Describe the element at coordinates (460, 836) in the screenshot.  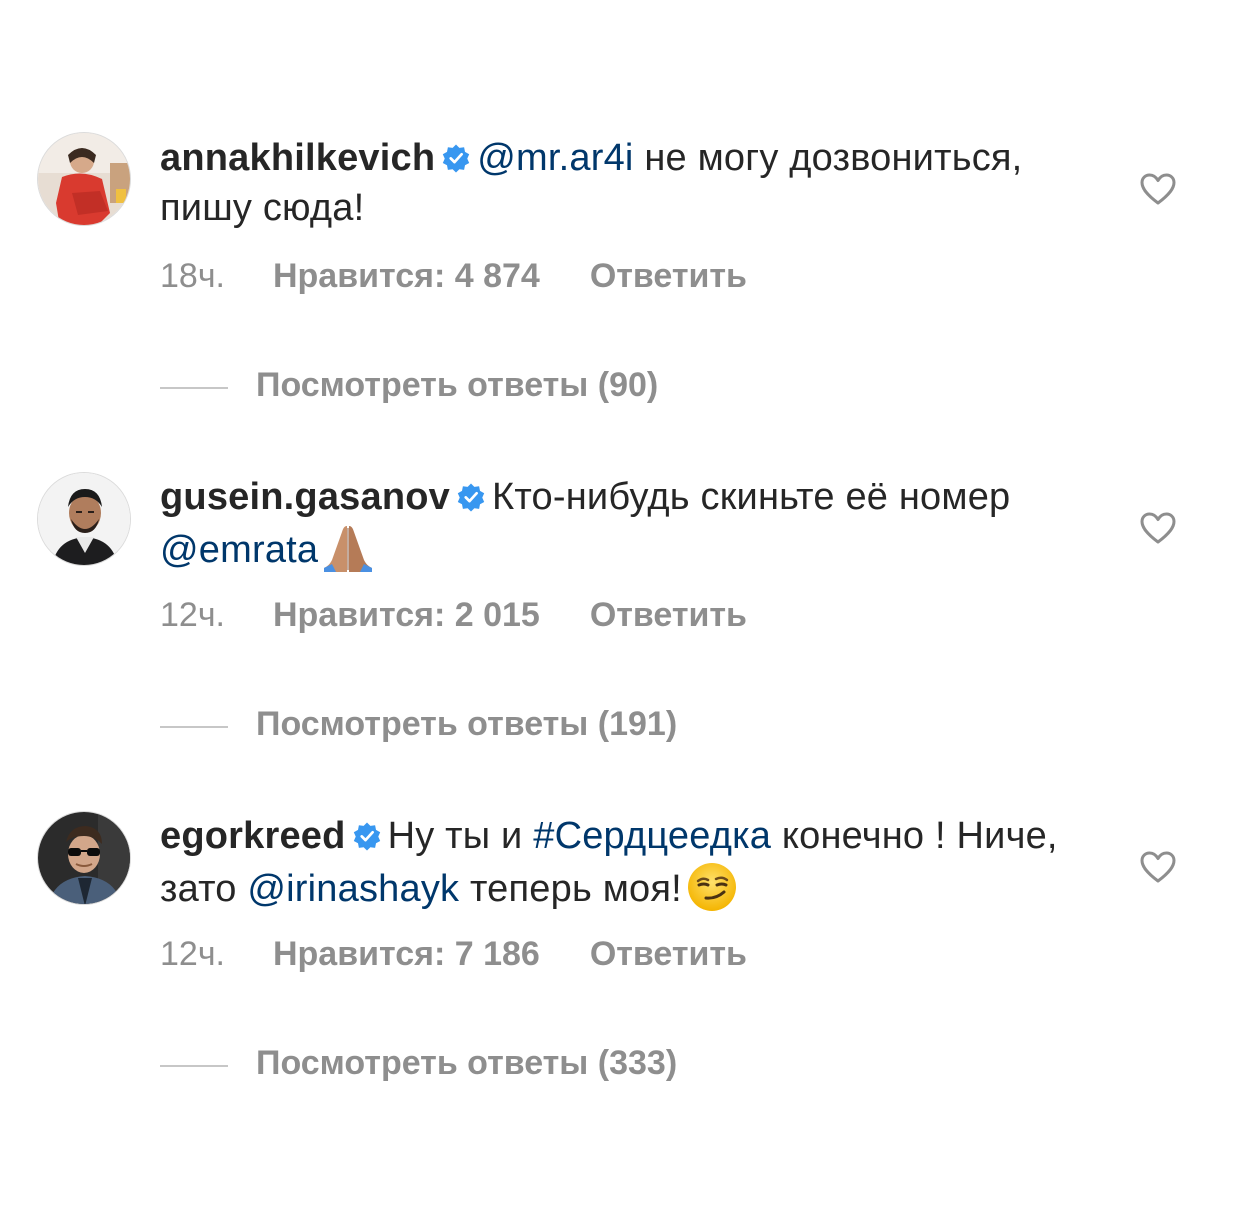
I see `comment-body: Ну ты и` at that location.